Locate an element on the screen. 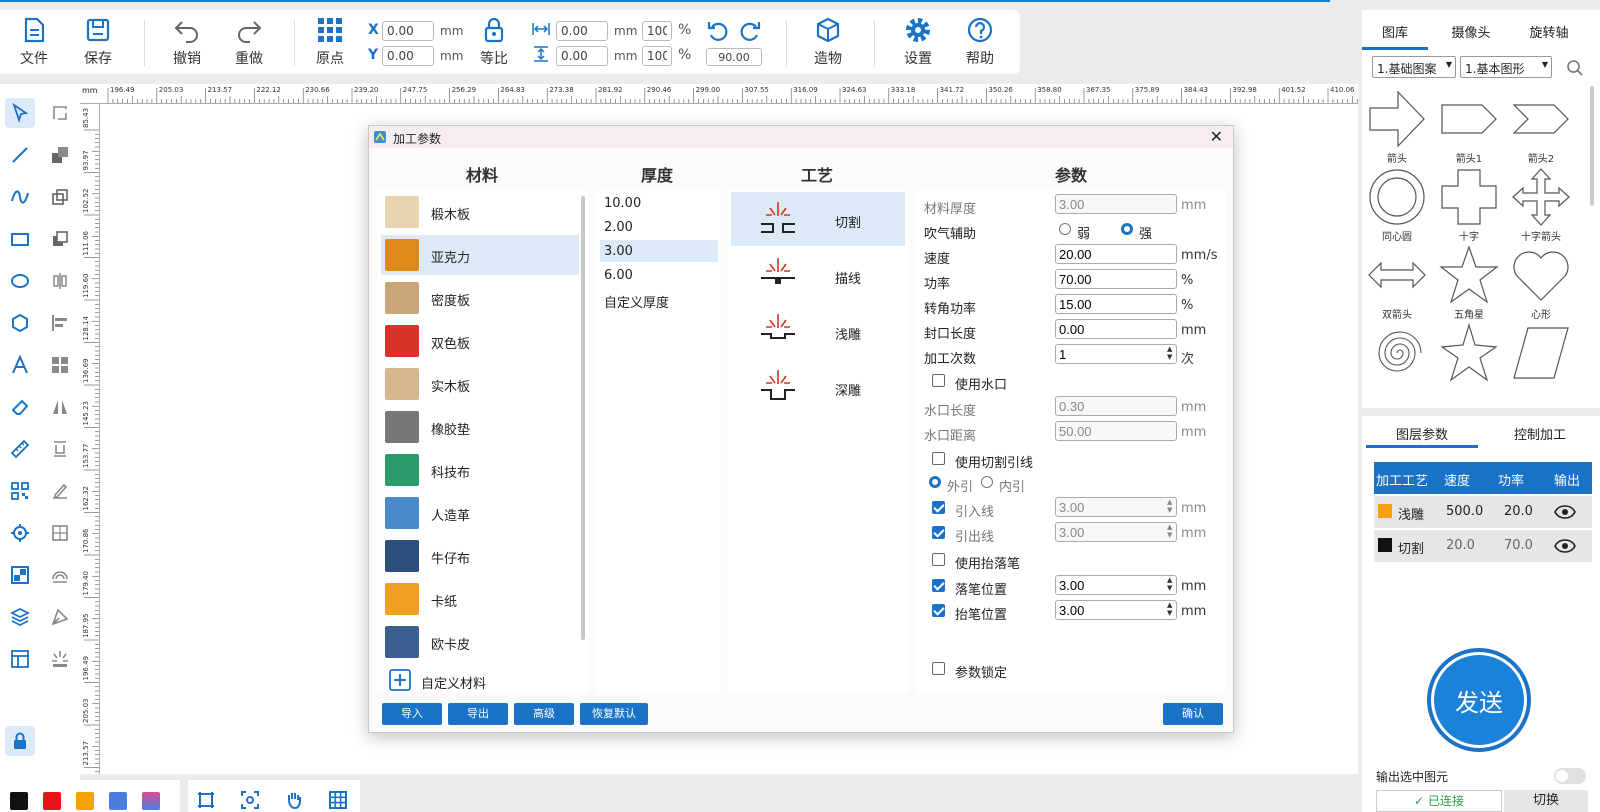 The width and height of the screenshot is (1600, 812). pen-down-checkbox is located at coordinates (938, 585).